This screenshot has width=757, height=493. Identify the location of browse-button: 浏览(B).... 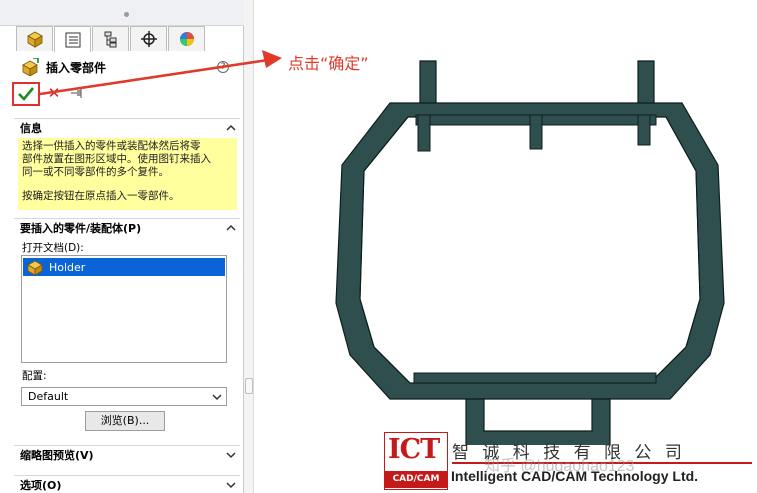
(125, 421).